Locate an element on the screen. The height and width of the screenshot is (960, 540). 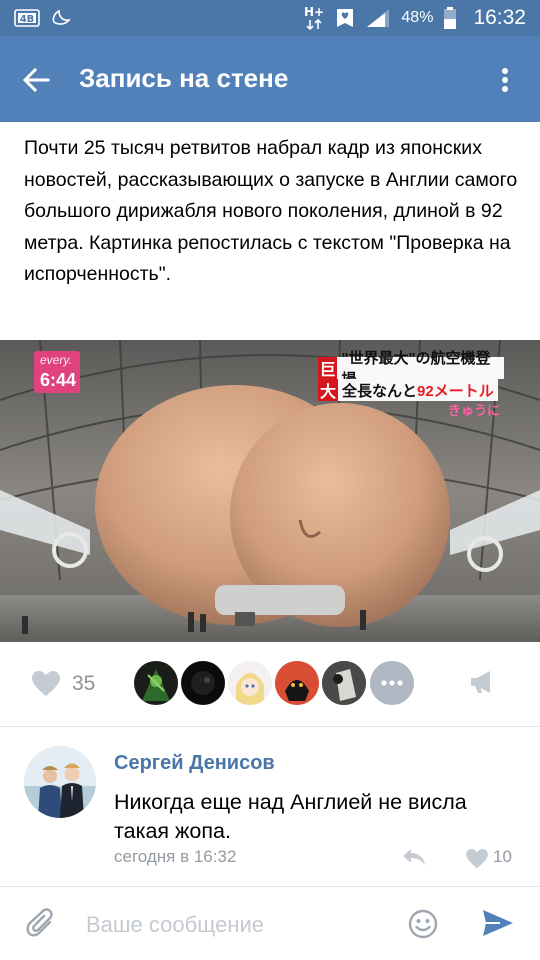
heart-notification-icon is located at coordinates (345, 18).